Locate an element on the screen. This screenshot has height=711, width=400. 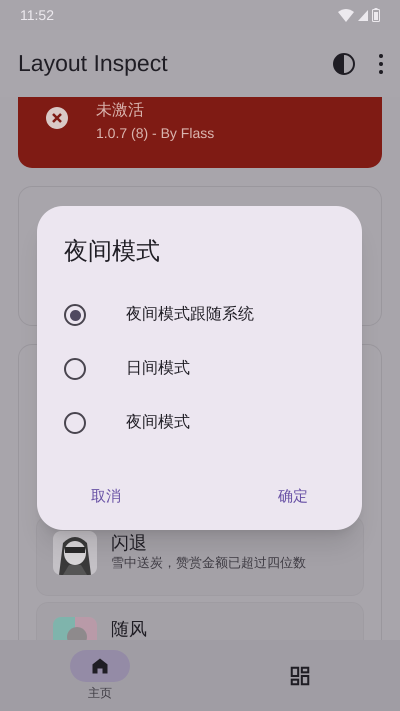
radio-option: 日间模式 is located at coordinates (199, 369).